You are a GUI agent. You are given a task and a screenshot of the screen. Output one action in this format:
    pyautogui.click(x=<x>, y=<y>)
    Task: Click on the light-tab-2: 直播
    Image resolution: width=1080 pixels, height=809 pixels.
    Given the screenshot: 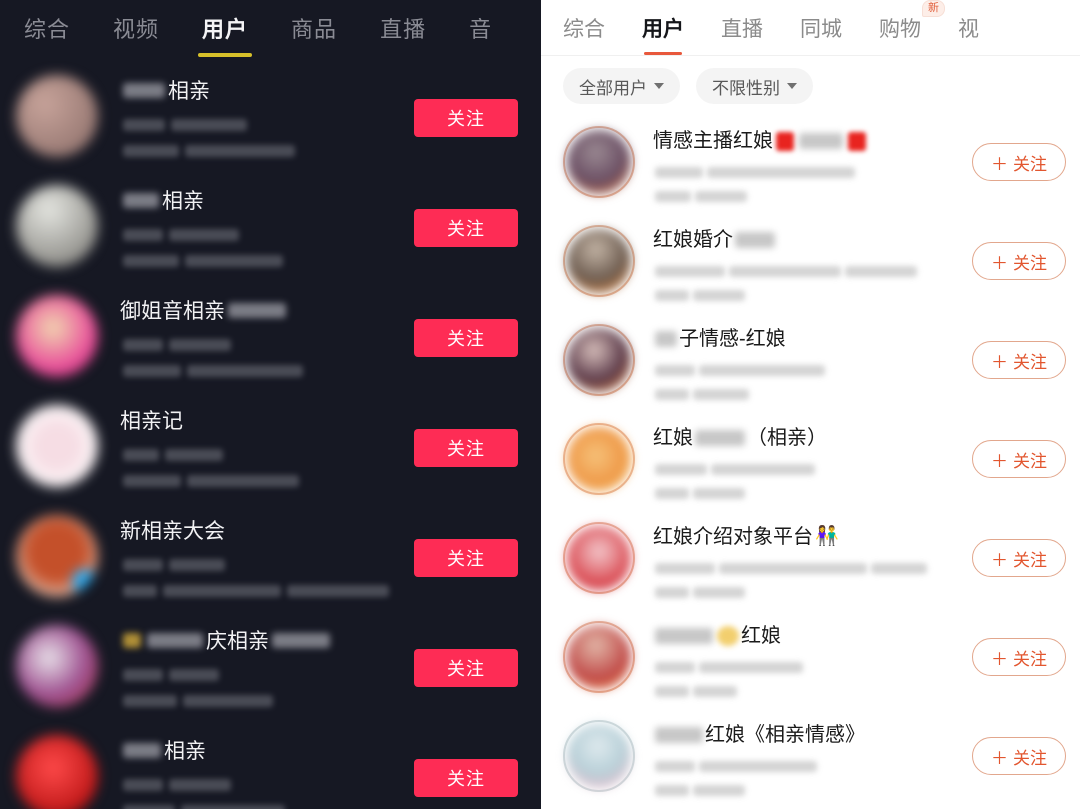 What is the action you would take?
    pyautogui.click(x=742, y=28)
    